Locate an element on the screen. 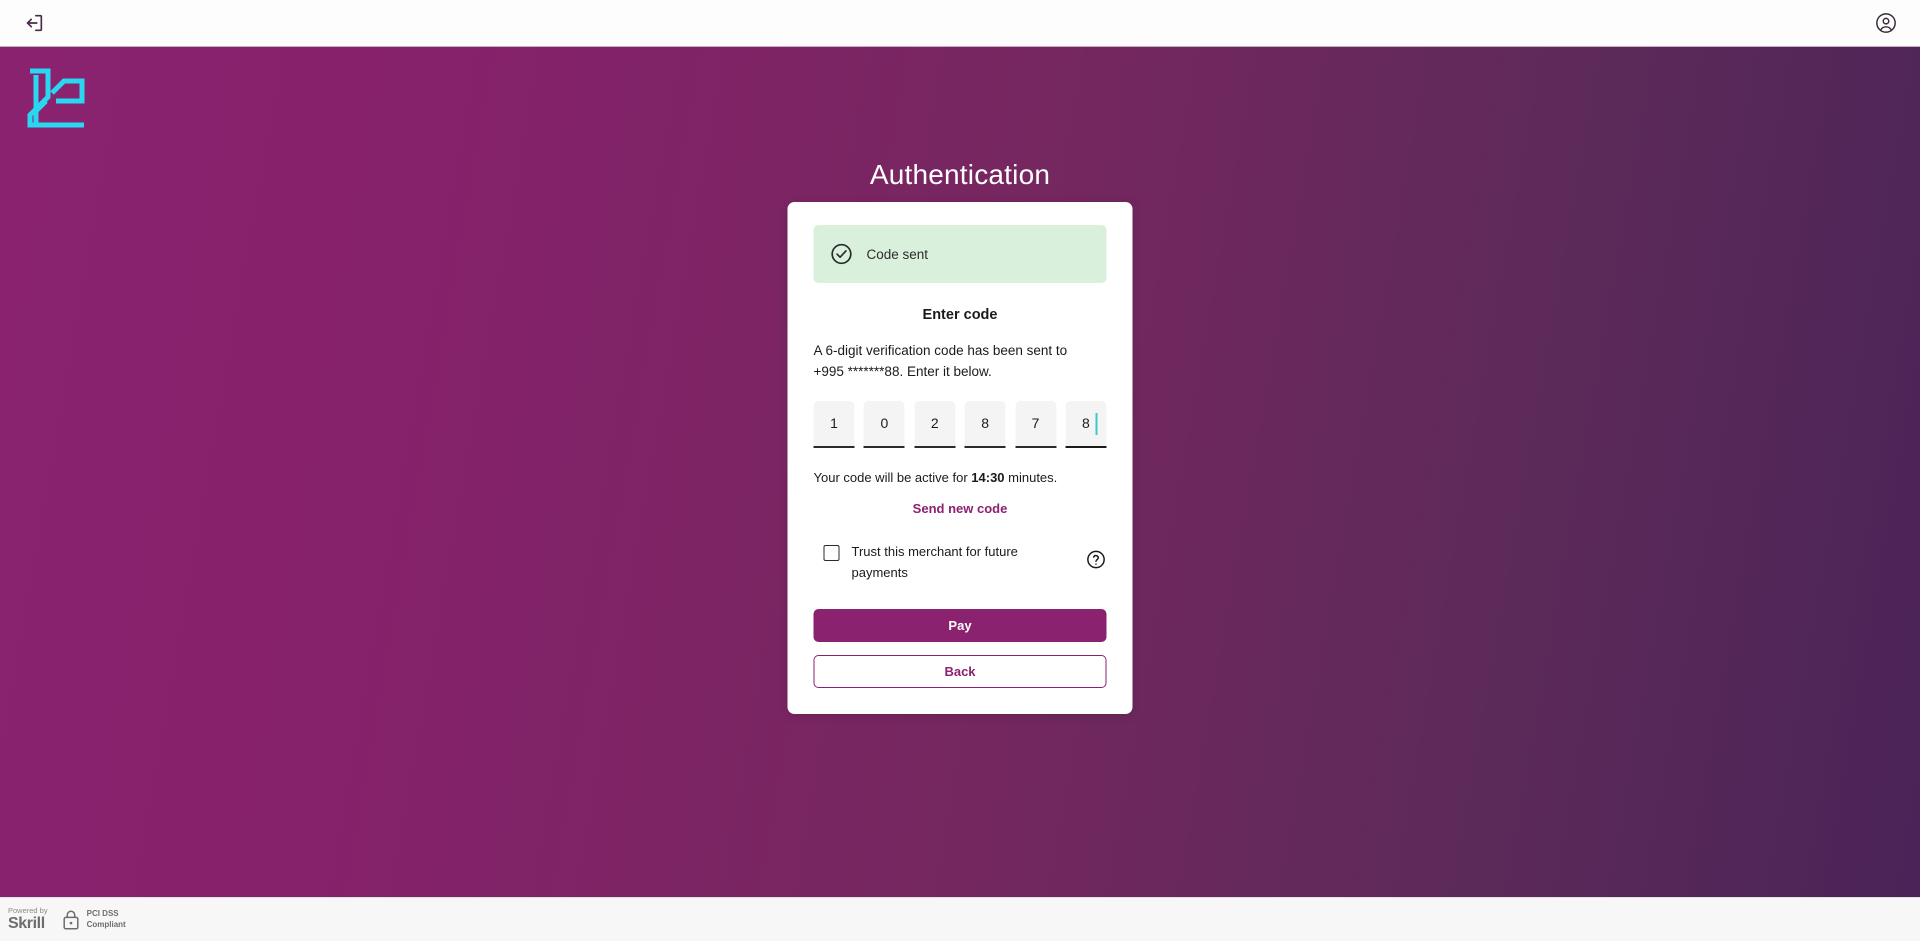 Image resolution: width=1920 pixels, height=941 pixels. timer-suffix: minutes. is located at coordinates (1031, 477).